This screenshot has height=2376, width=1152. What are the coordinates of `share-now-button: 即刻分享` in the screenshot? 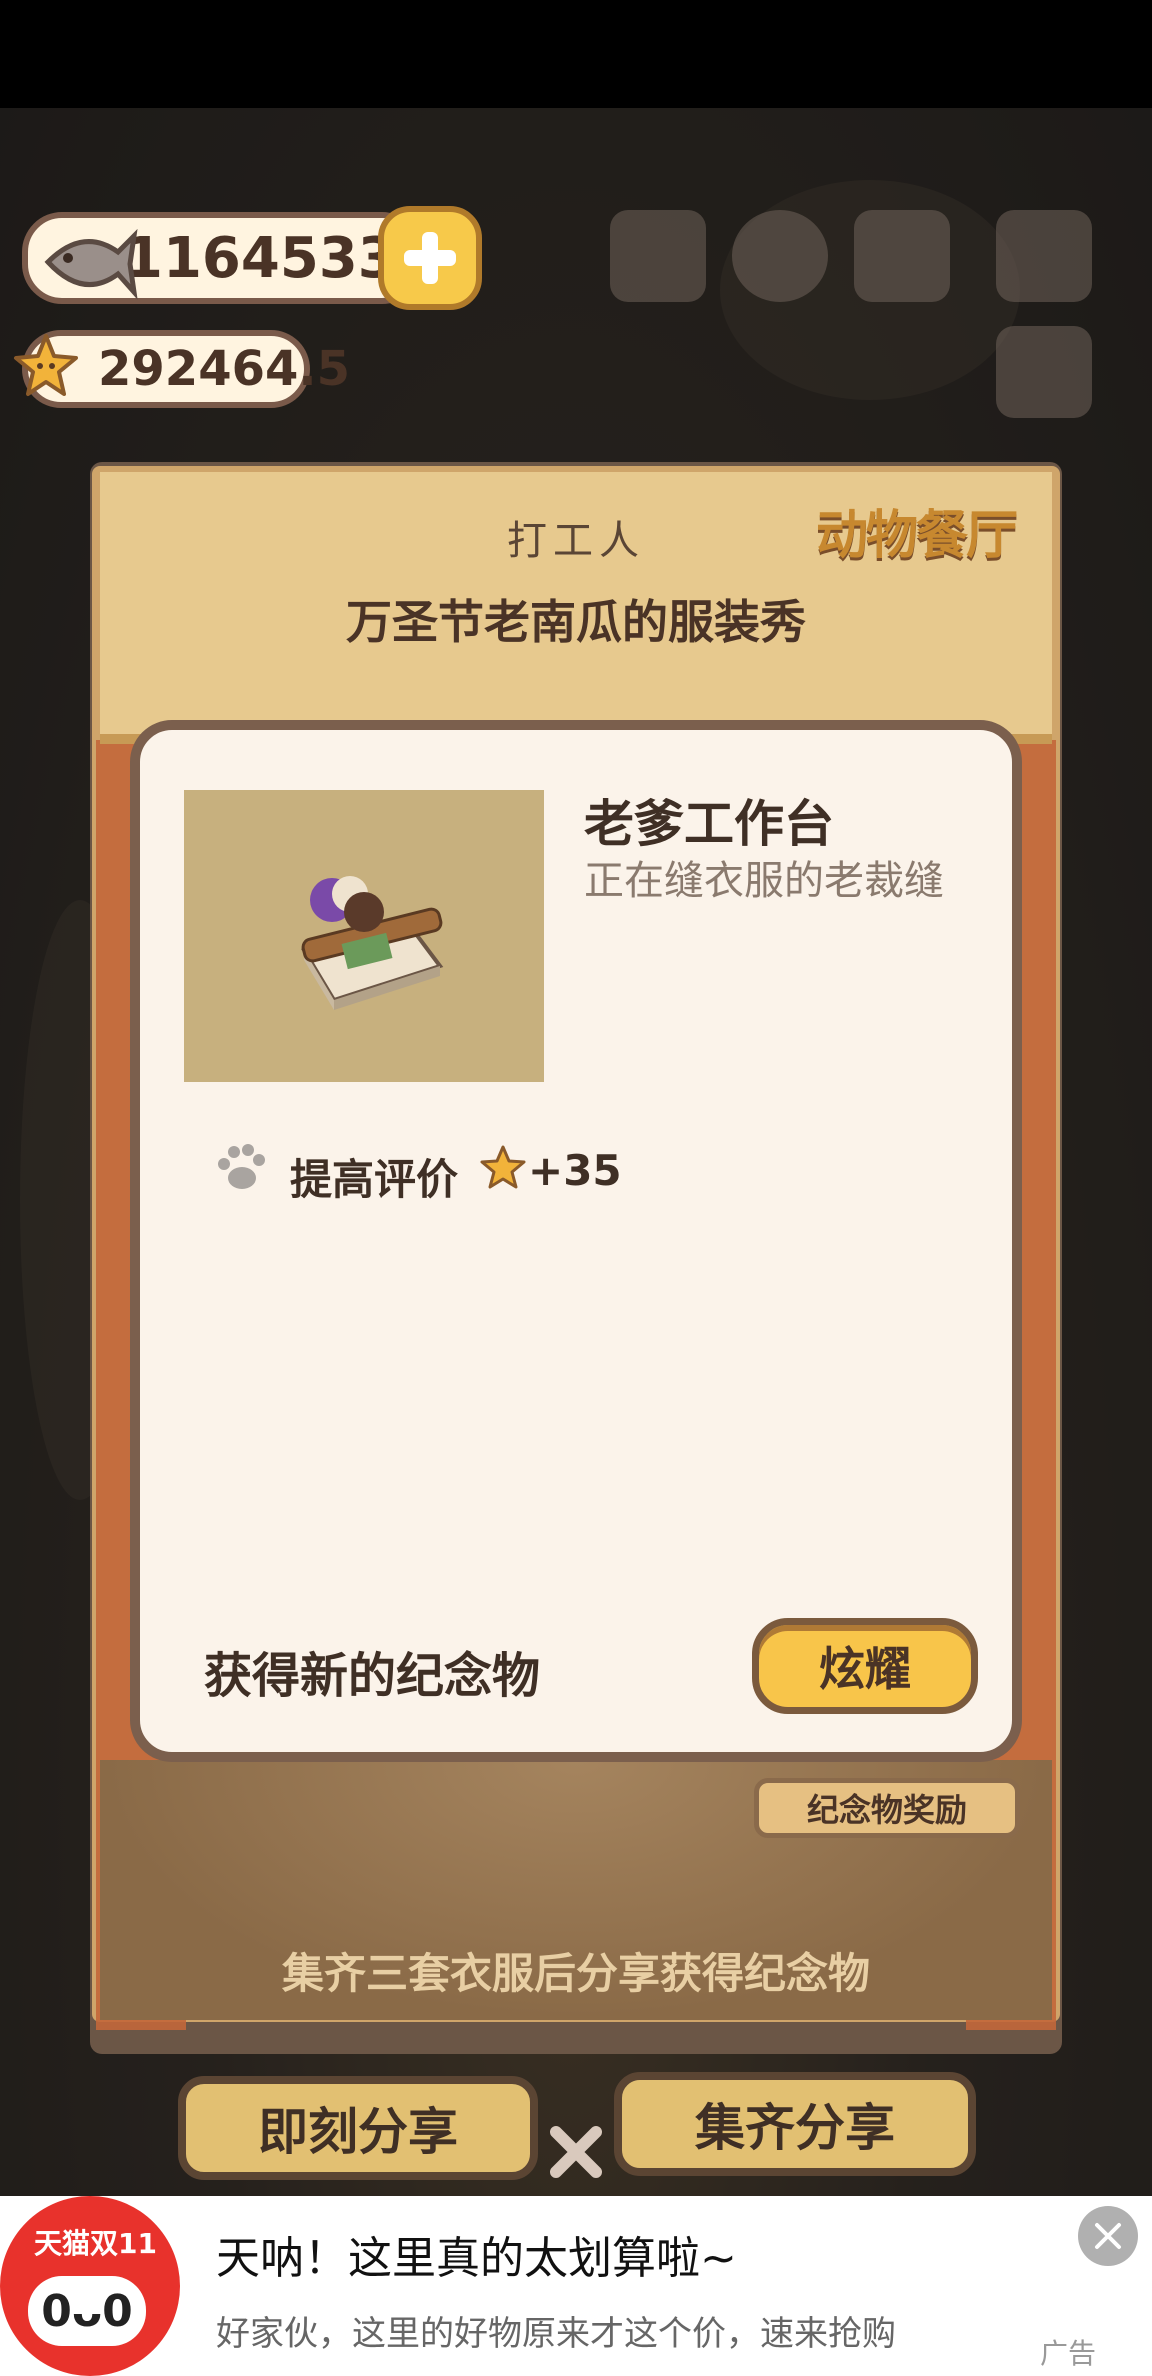 It's located at (358, 2128).